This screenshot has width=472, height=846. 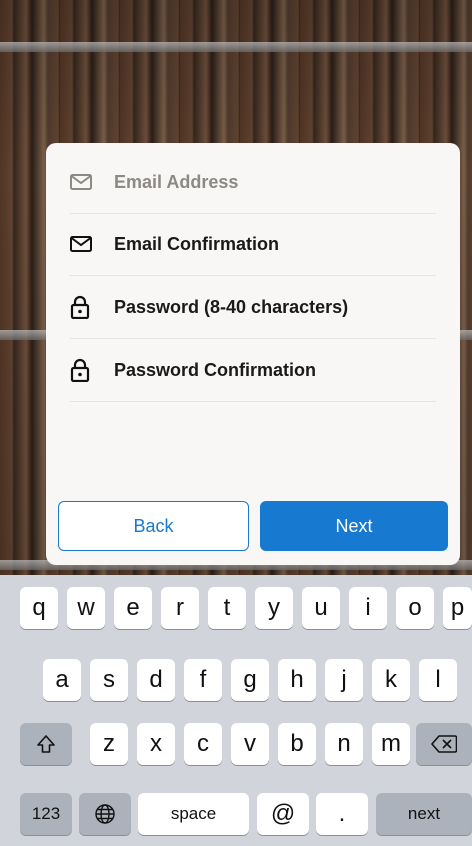 I want to click on key-d: d, so click(x=156, y=680).